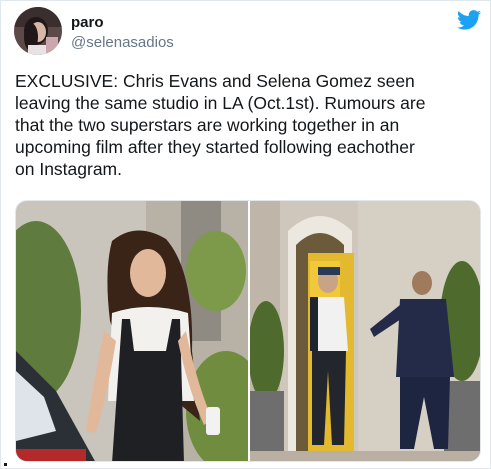 Image resolution: width=491 pixels, height=469 pixels. Describe the element at coordinates (5, 464) in the screenshot. I see `corner-marker` at that location.